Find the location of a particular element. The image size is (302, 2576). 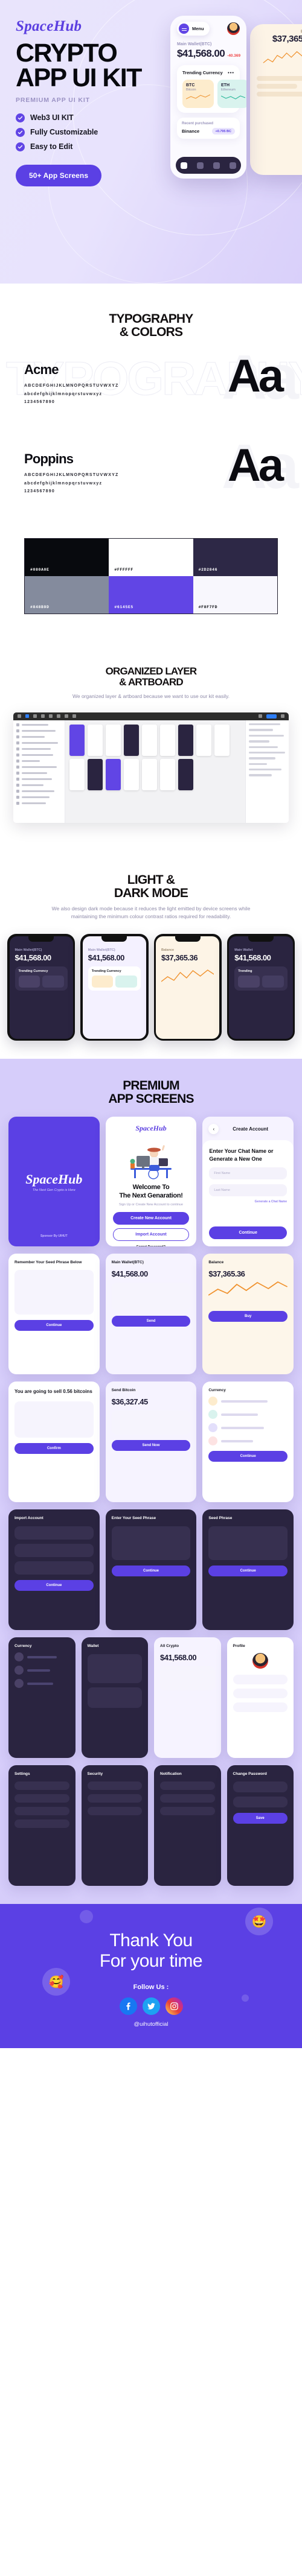

screen-action-button: Send is located at coordinates (151, 1321).